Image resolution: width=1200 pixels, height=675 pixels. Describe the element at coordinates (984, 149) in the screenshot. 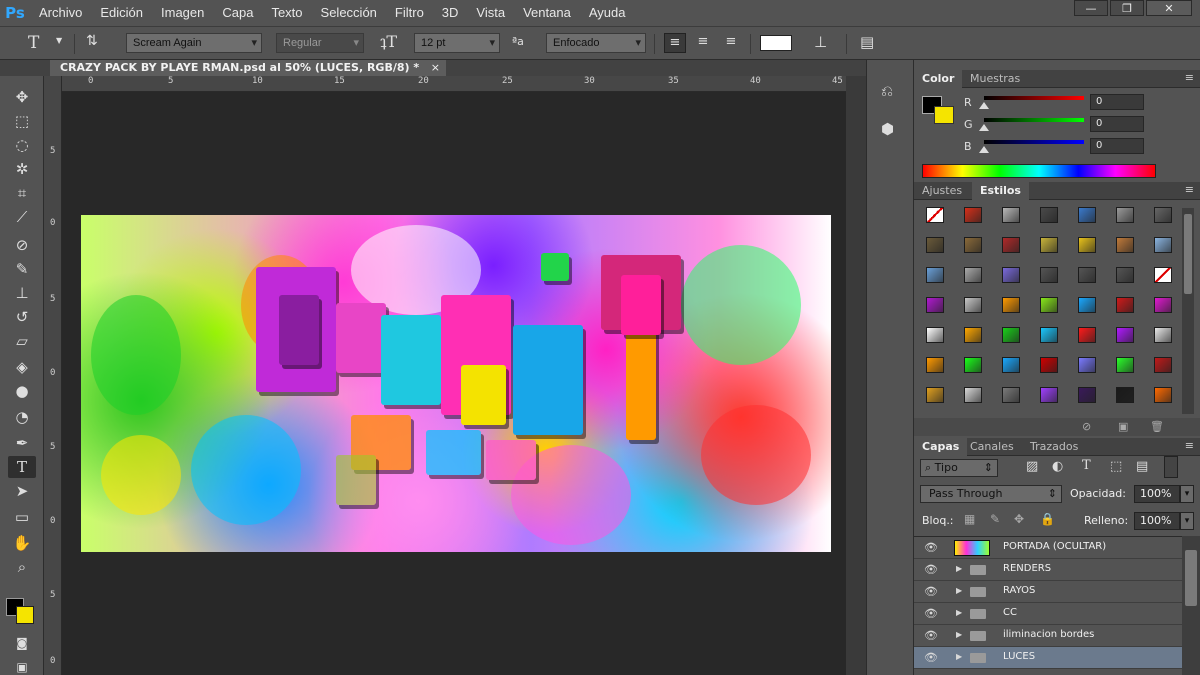

I see `blue-slider-thumb` at that location.